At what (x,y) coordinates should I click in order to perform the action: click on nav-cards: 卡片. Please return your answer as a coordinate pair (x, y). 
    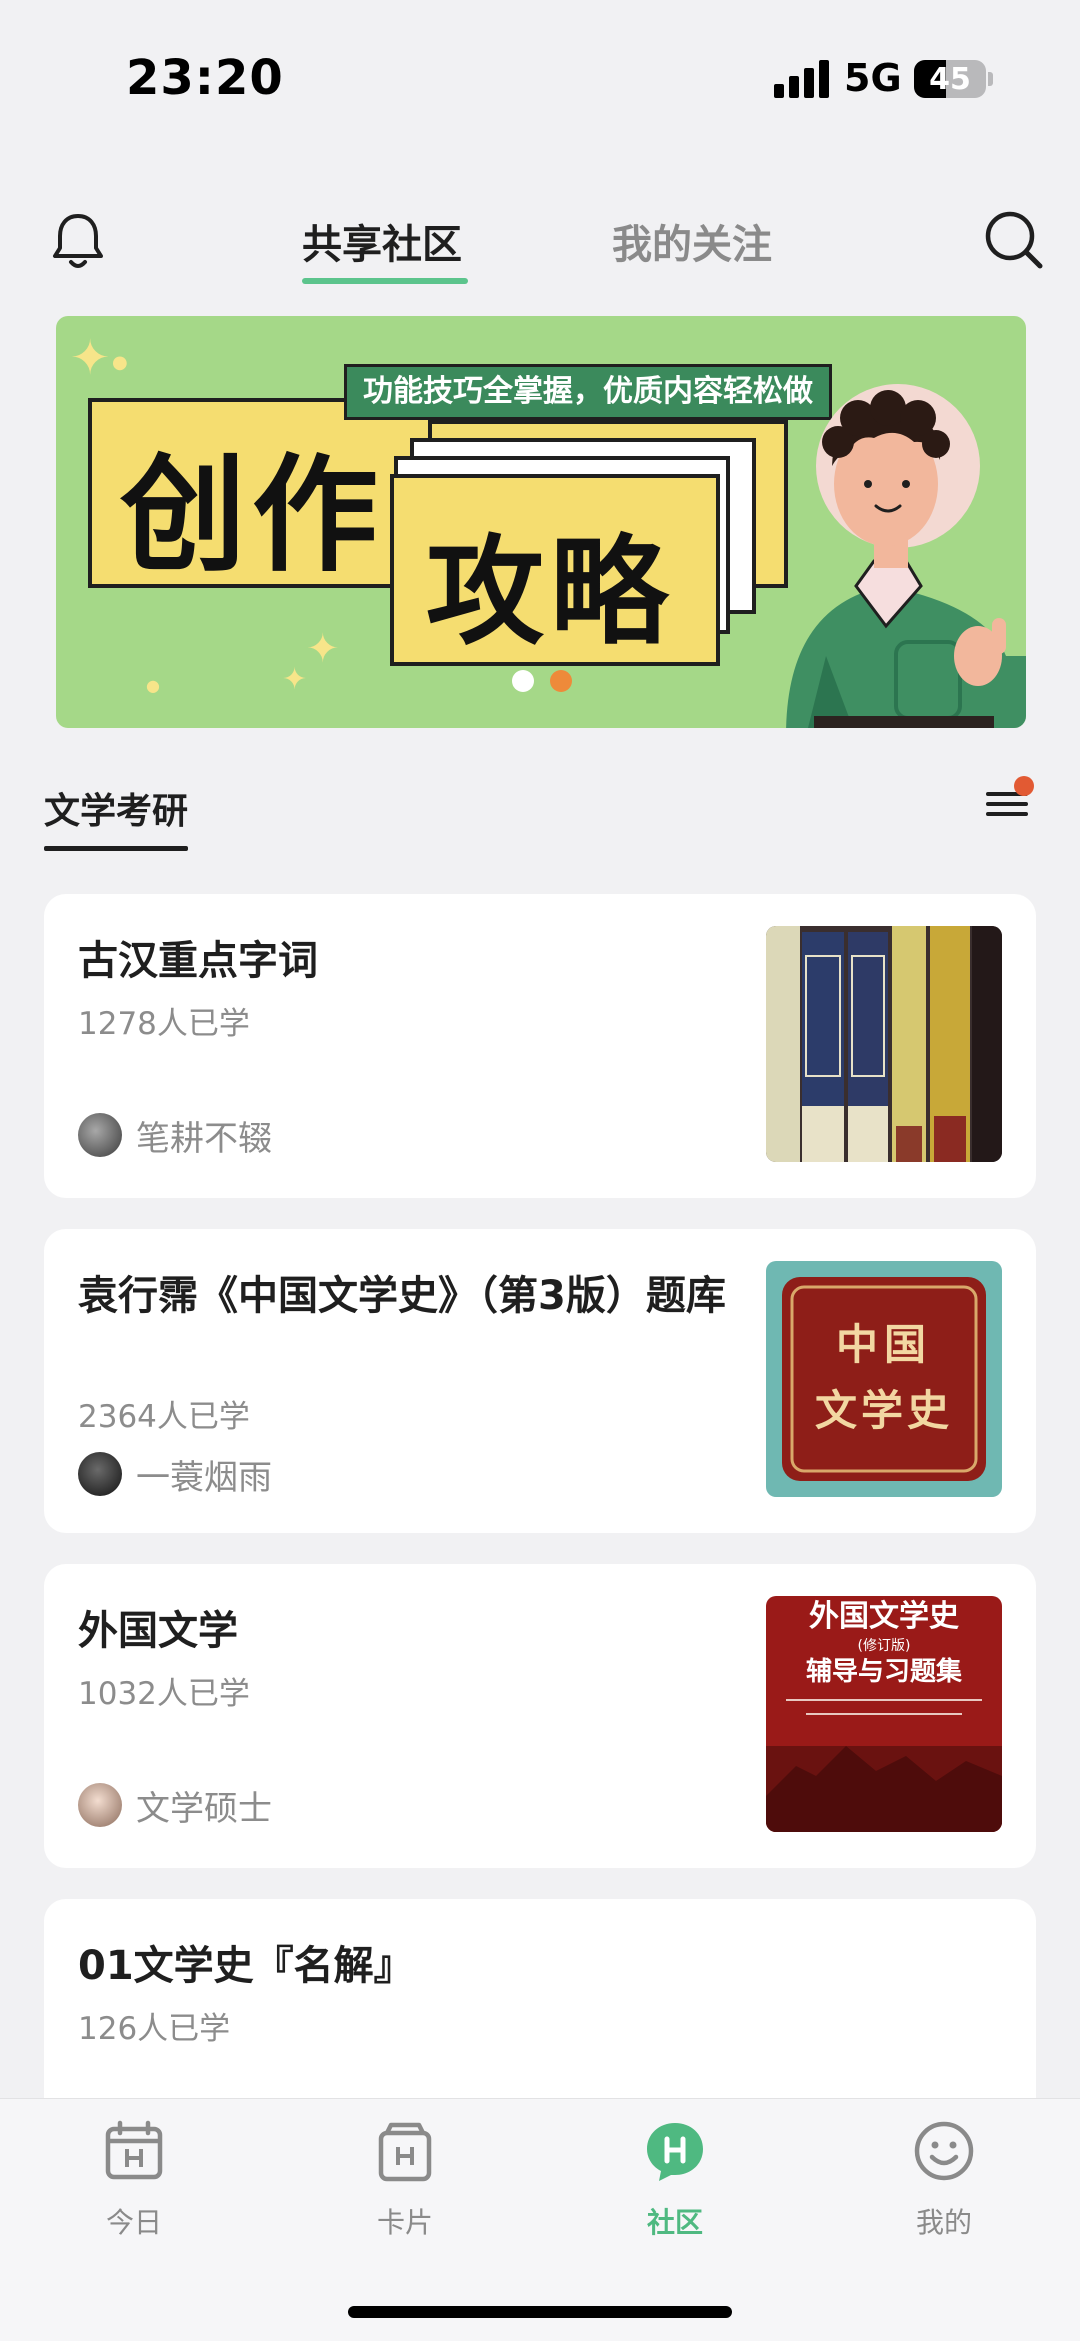
    Looking at the image, I should click on (405, 2180).